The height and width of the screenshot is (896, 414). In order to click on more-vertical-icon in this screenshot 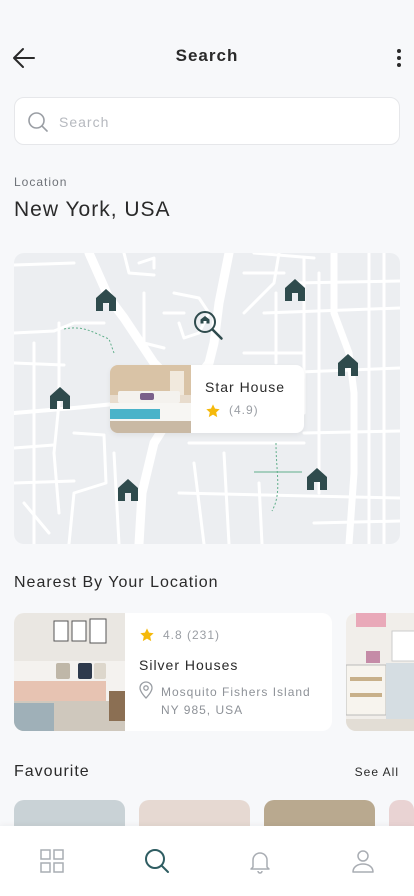, I will do `click(399, 58)`.